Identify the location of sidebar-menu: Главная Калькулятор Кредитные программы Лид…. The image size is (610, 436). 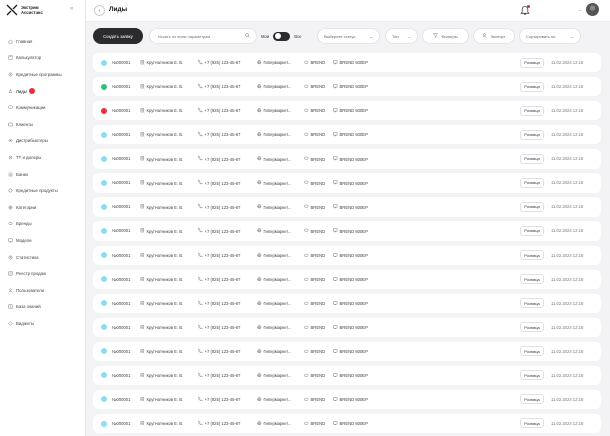
(44, 182).